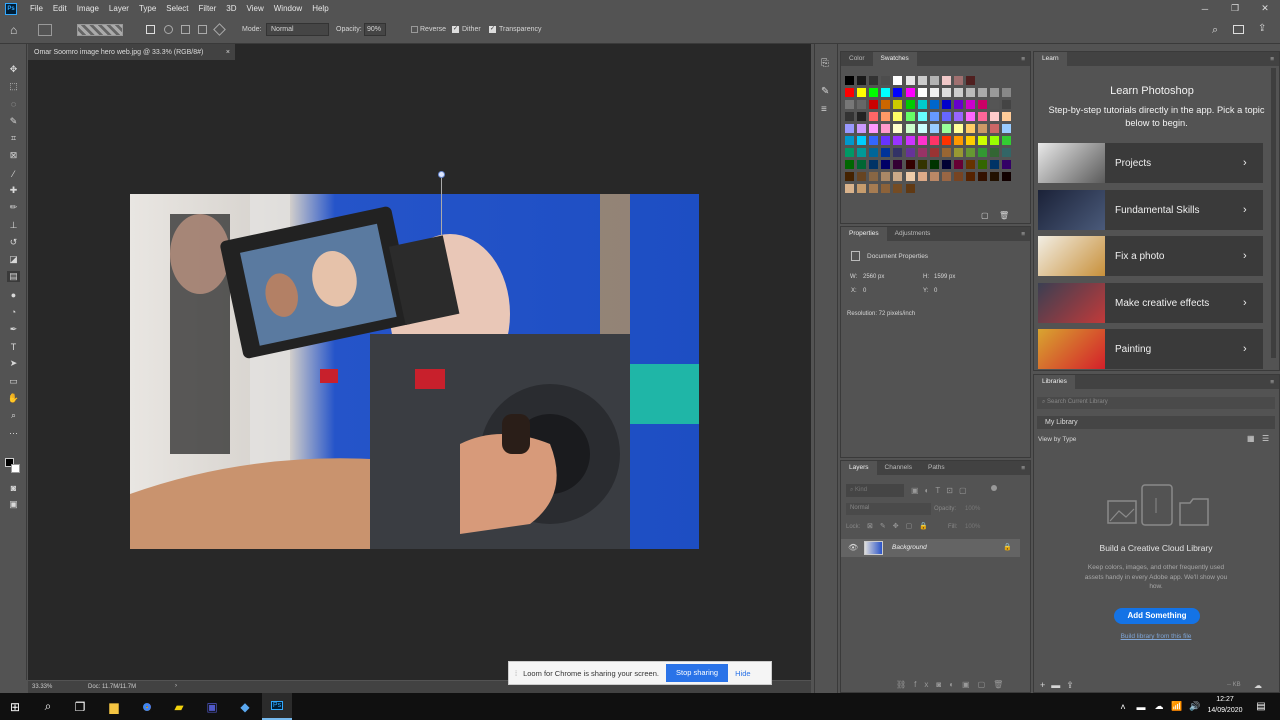 This screenshot has width=1280, height=720. What do you see at coordinates (13, 294) in the screenshot?
I see `blur-tool-icon: ●` at bounding box center [13, 294].